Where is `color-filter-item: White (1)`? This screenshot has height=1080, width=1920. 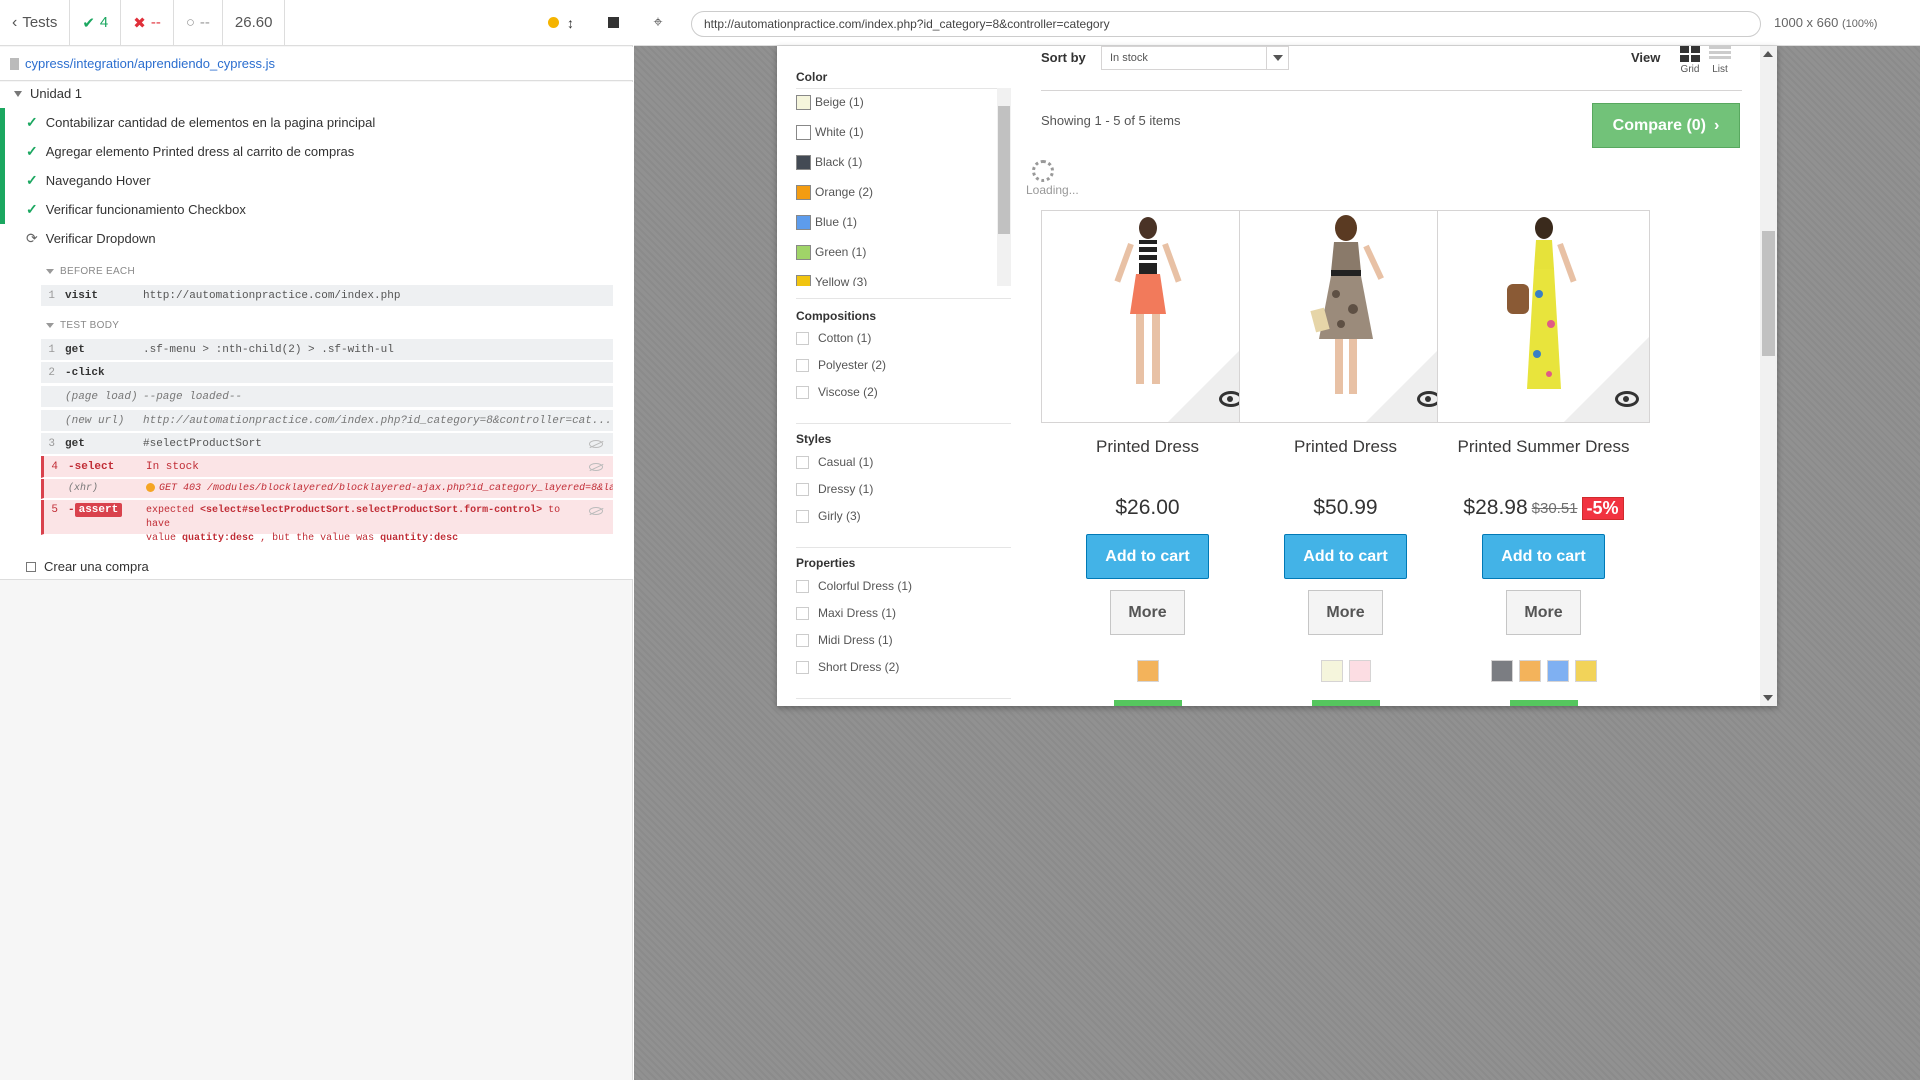
color-filter-item: White (1) is located at coordinates (830, 132).